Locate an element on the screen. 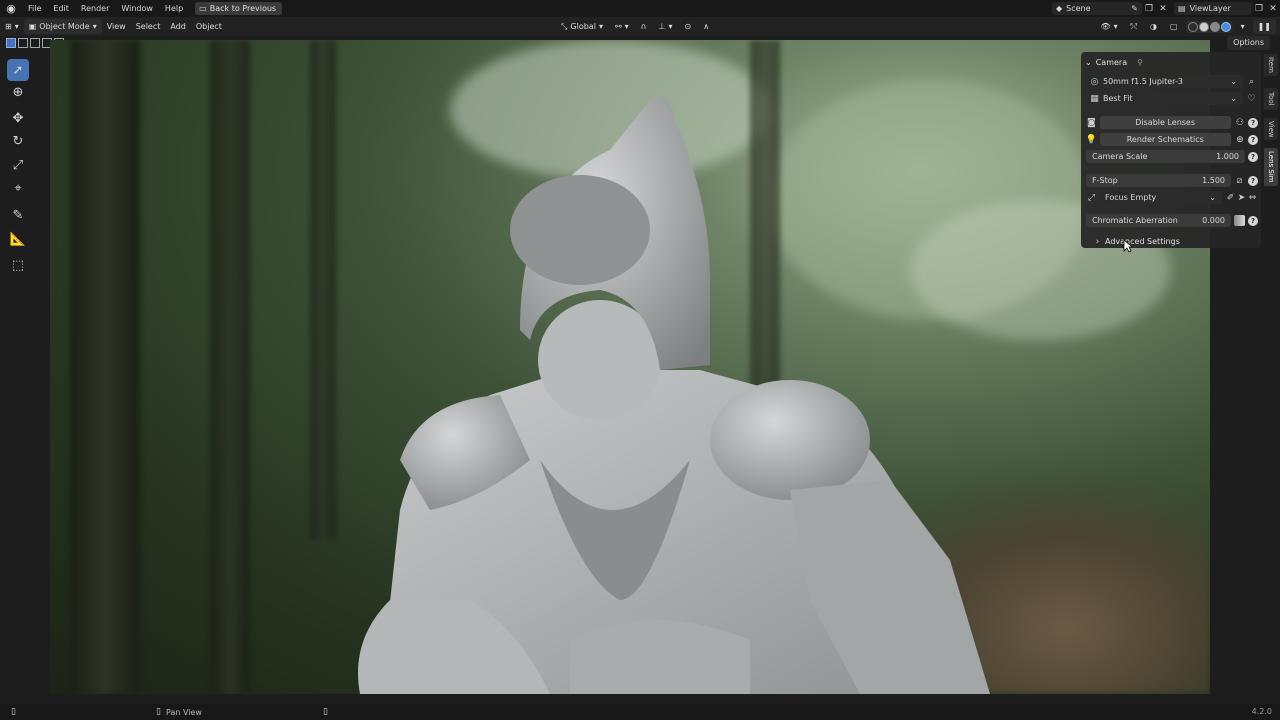  cursor-tool-icon: ⊕ is located at coordinates (18, 92).